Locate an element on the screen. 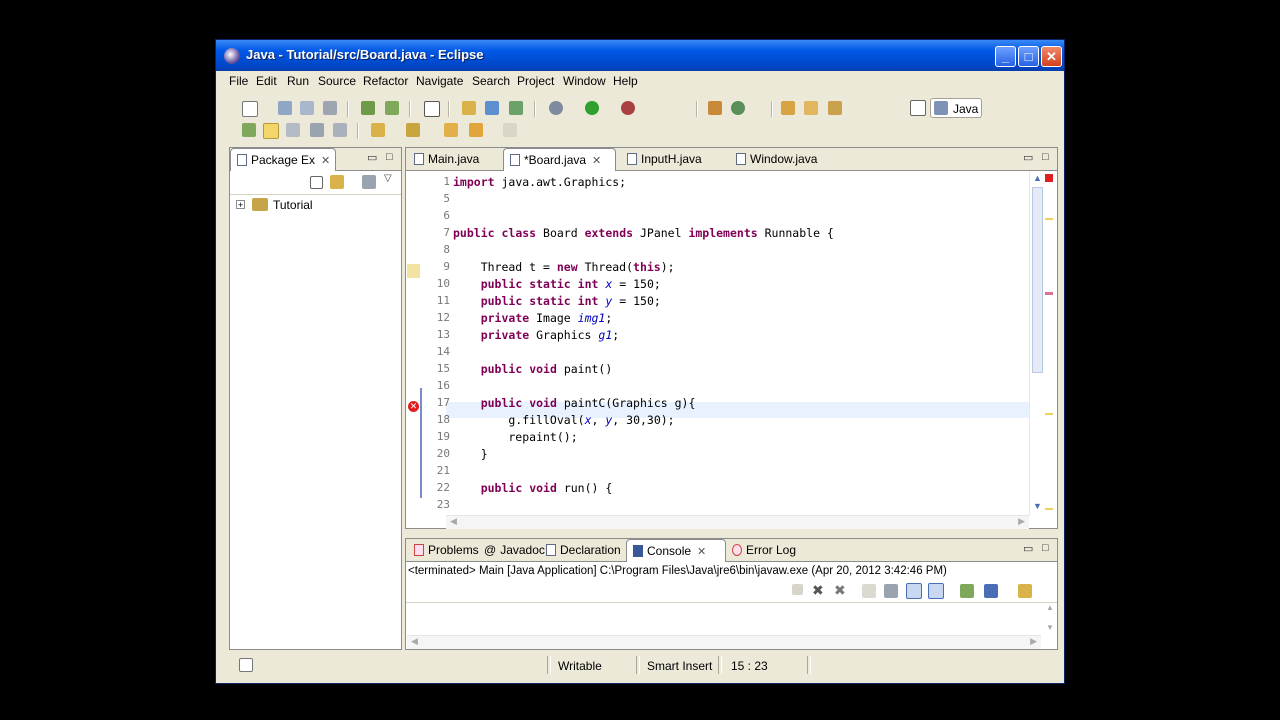 The width and height of the screenshot is (1280, 720). open-perspective-icon is located at coordinates (918, 108).